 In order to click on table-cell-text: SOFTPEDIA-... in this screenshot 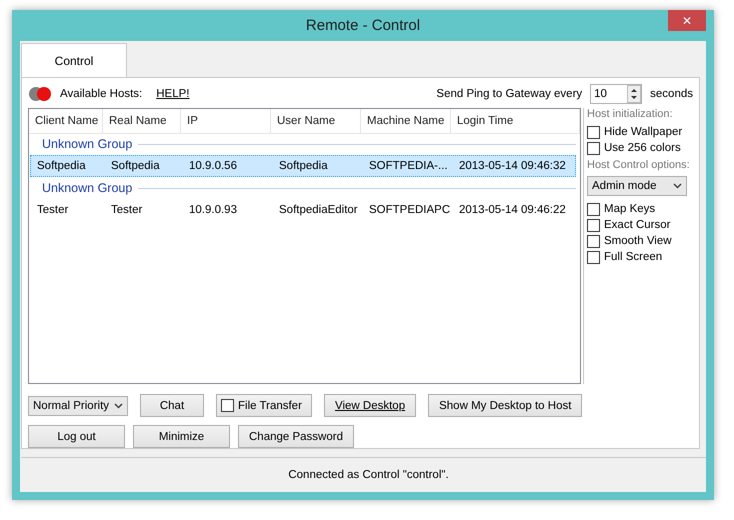, I will do `click(408, 166)`.